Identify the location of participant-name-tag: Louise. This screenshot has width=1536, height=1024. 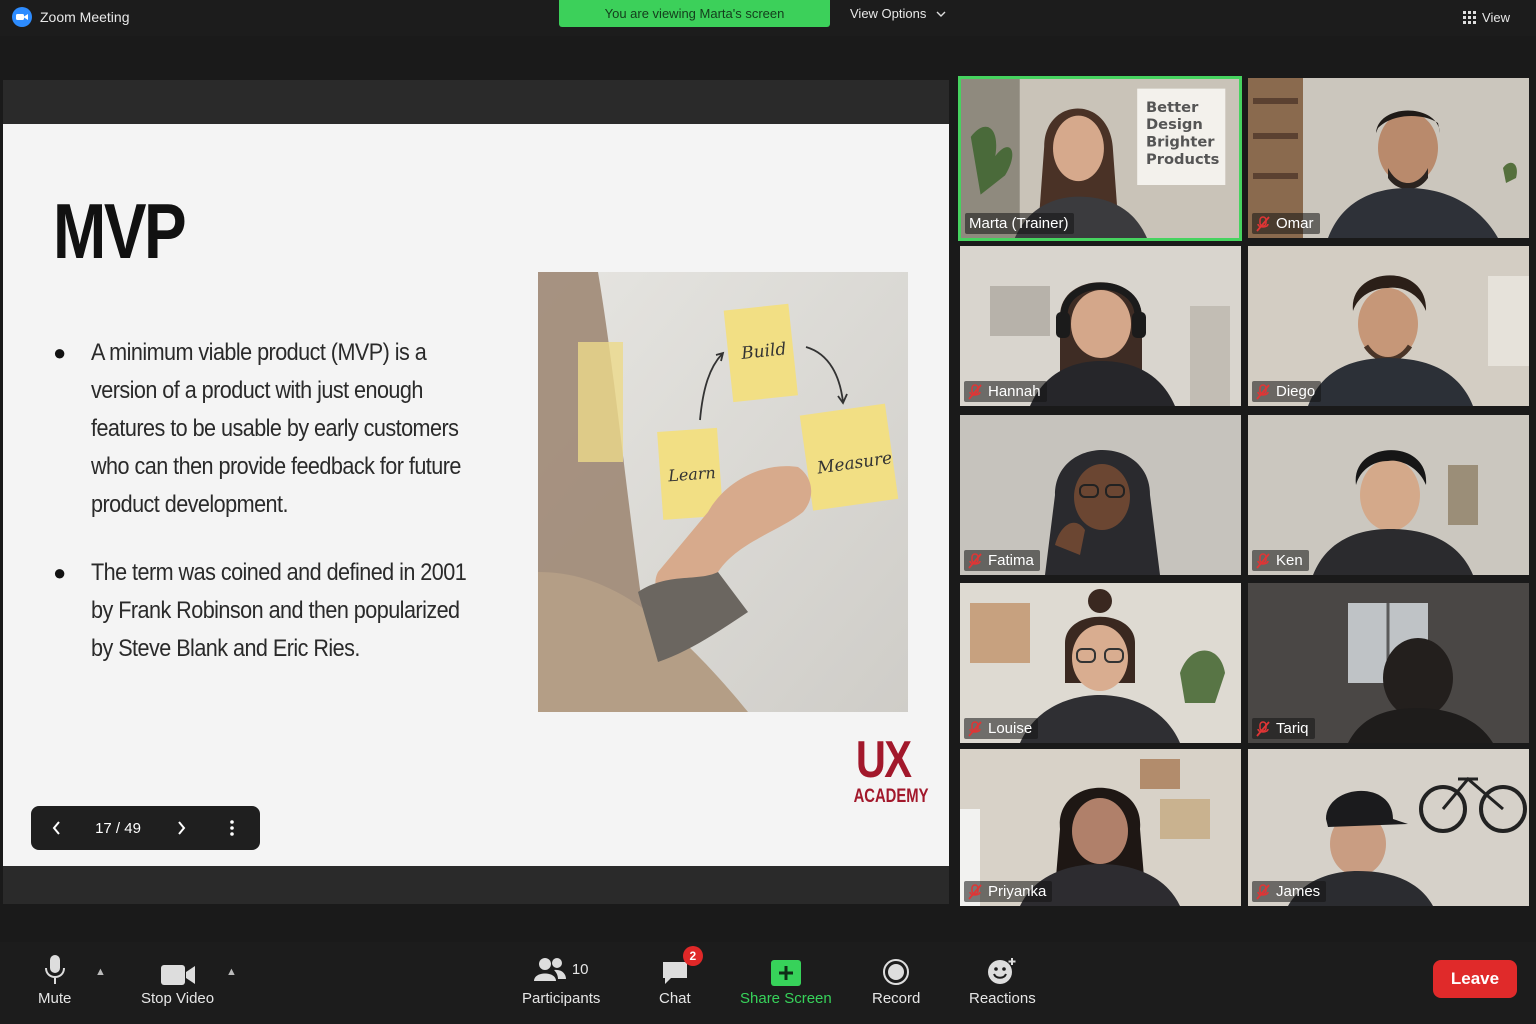
(1001, 728).